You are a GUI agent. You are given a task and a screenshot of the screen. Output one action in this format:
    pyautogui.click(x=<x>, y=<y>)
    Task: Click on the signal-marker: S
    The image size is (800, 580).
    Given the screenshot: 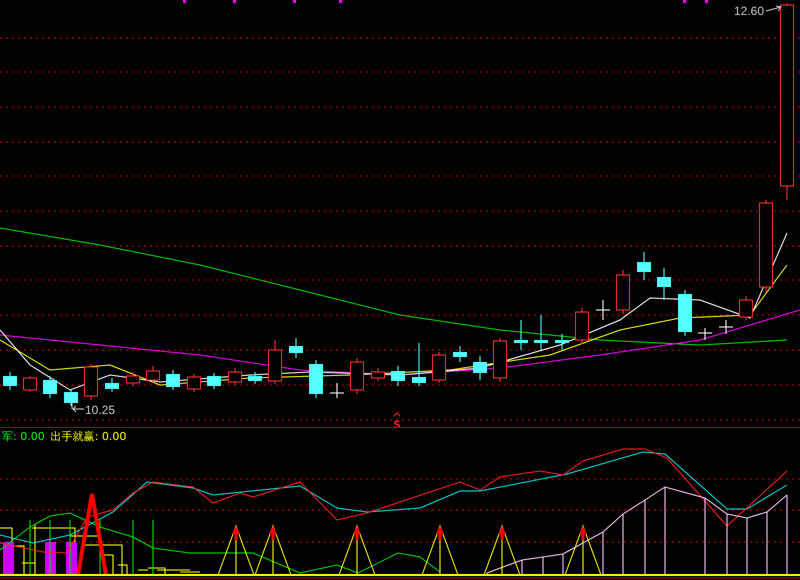 What is the action you would take?
    pyautogui.click(x=397, y=424)
    